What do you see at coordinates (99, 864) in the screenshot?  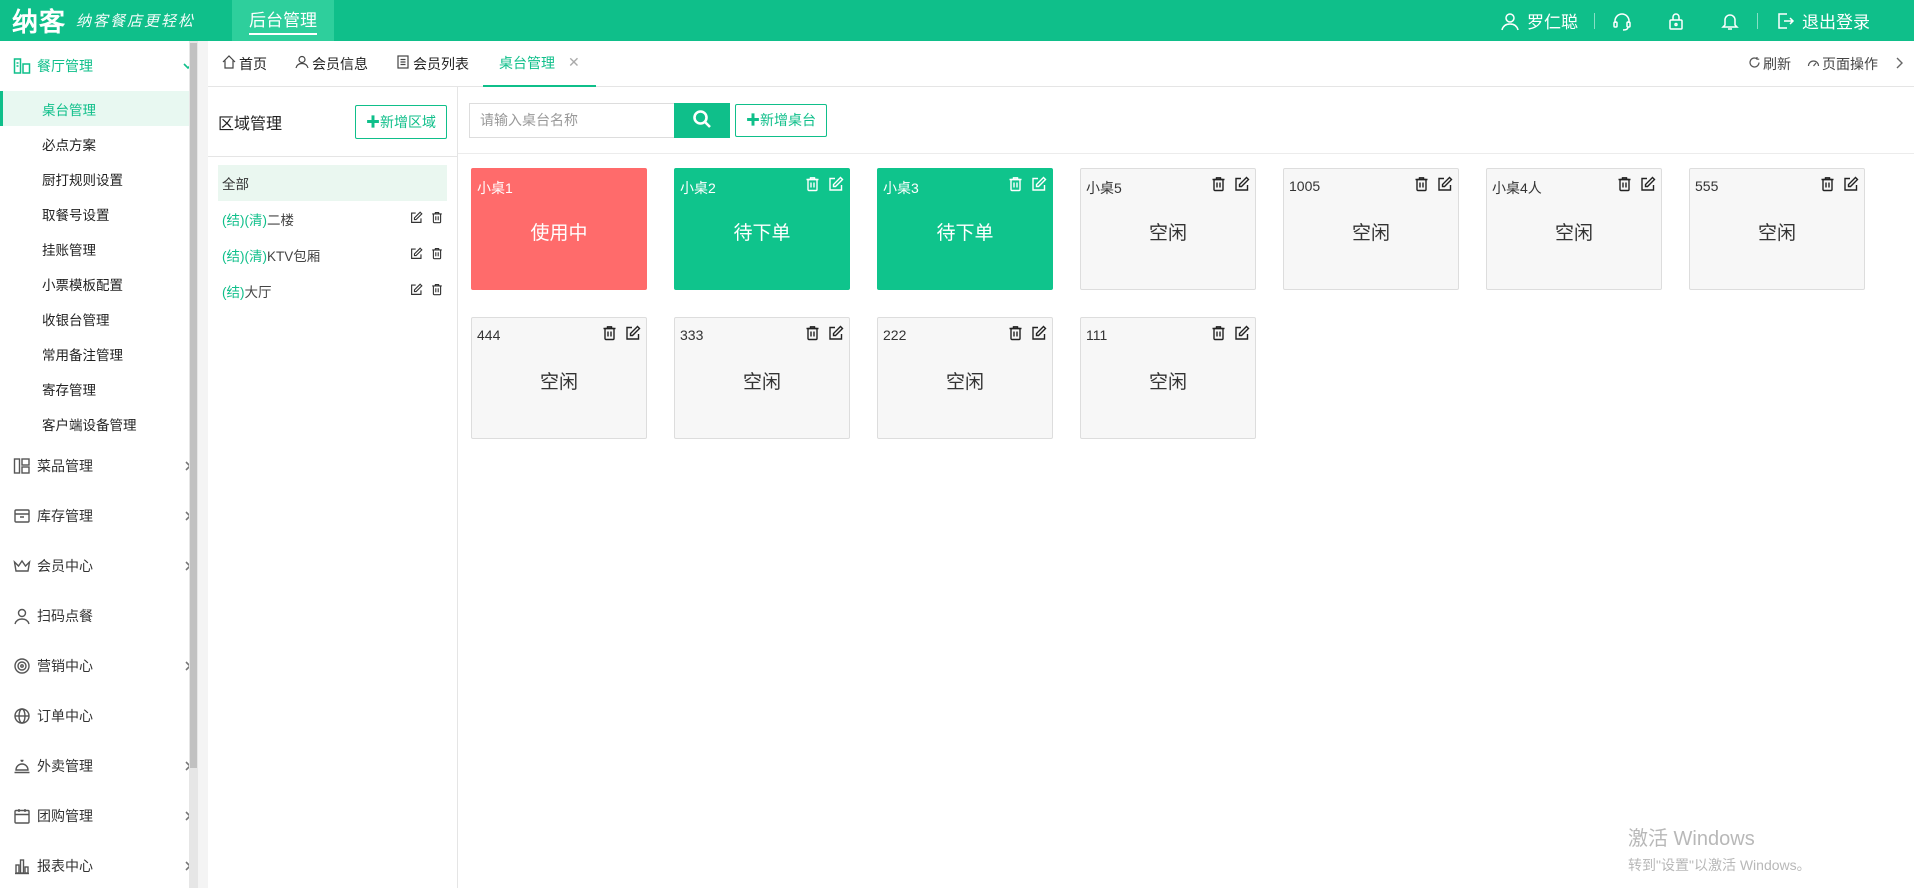 I see `sidebar-group: 报表中心` at bounding box center [99, 864].